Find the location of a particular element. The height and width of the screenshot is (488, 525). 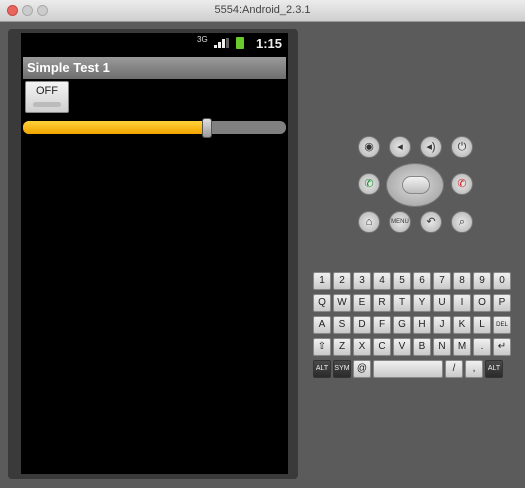

keyboard-key: 2 is located at coordinates (342, 281).